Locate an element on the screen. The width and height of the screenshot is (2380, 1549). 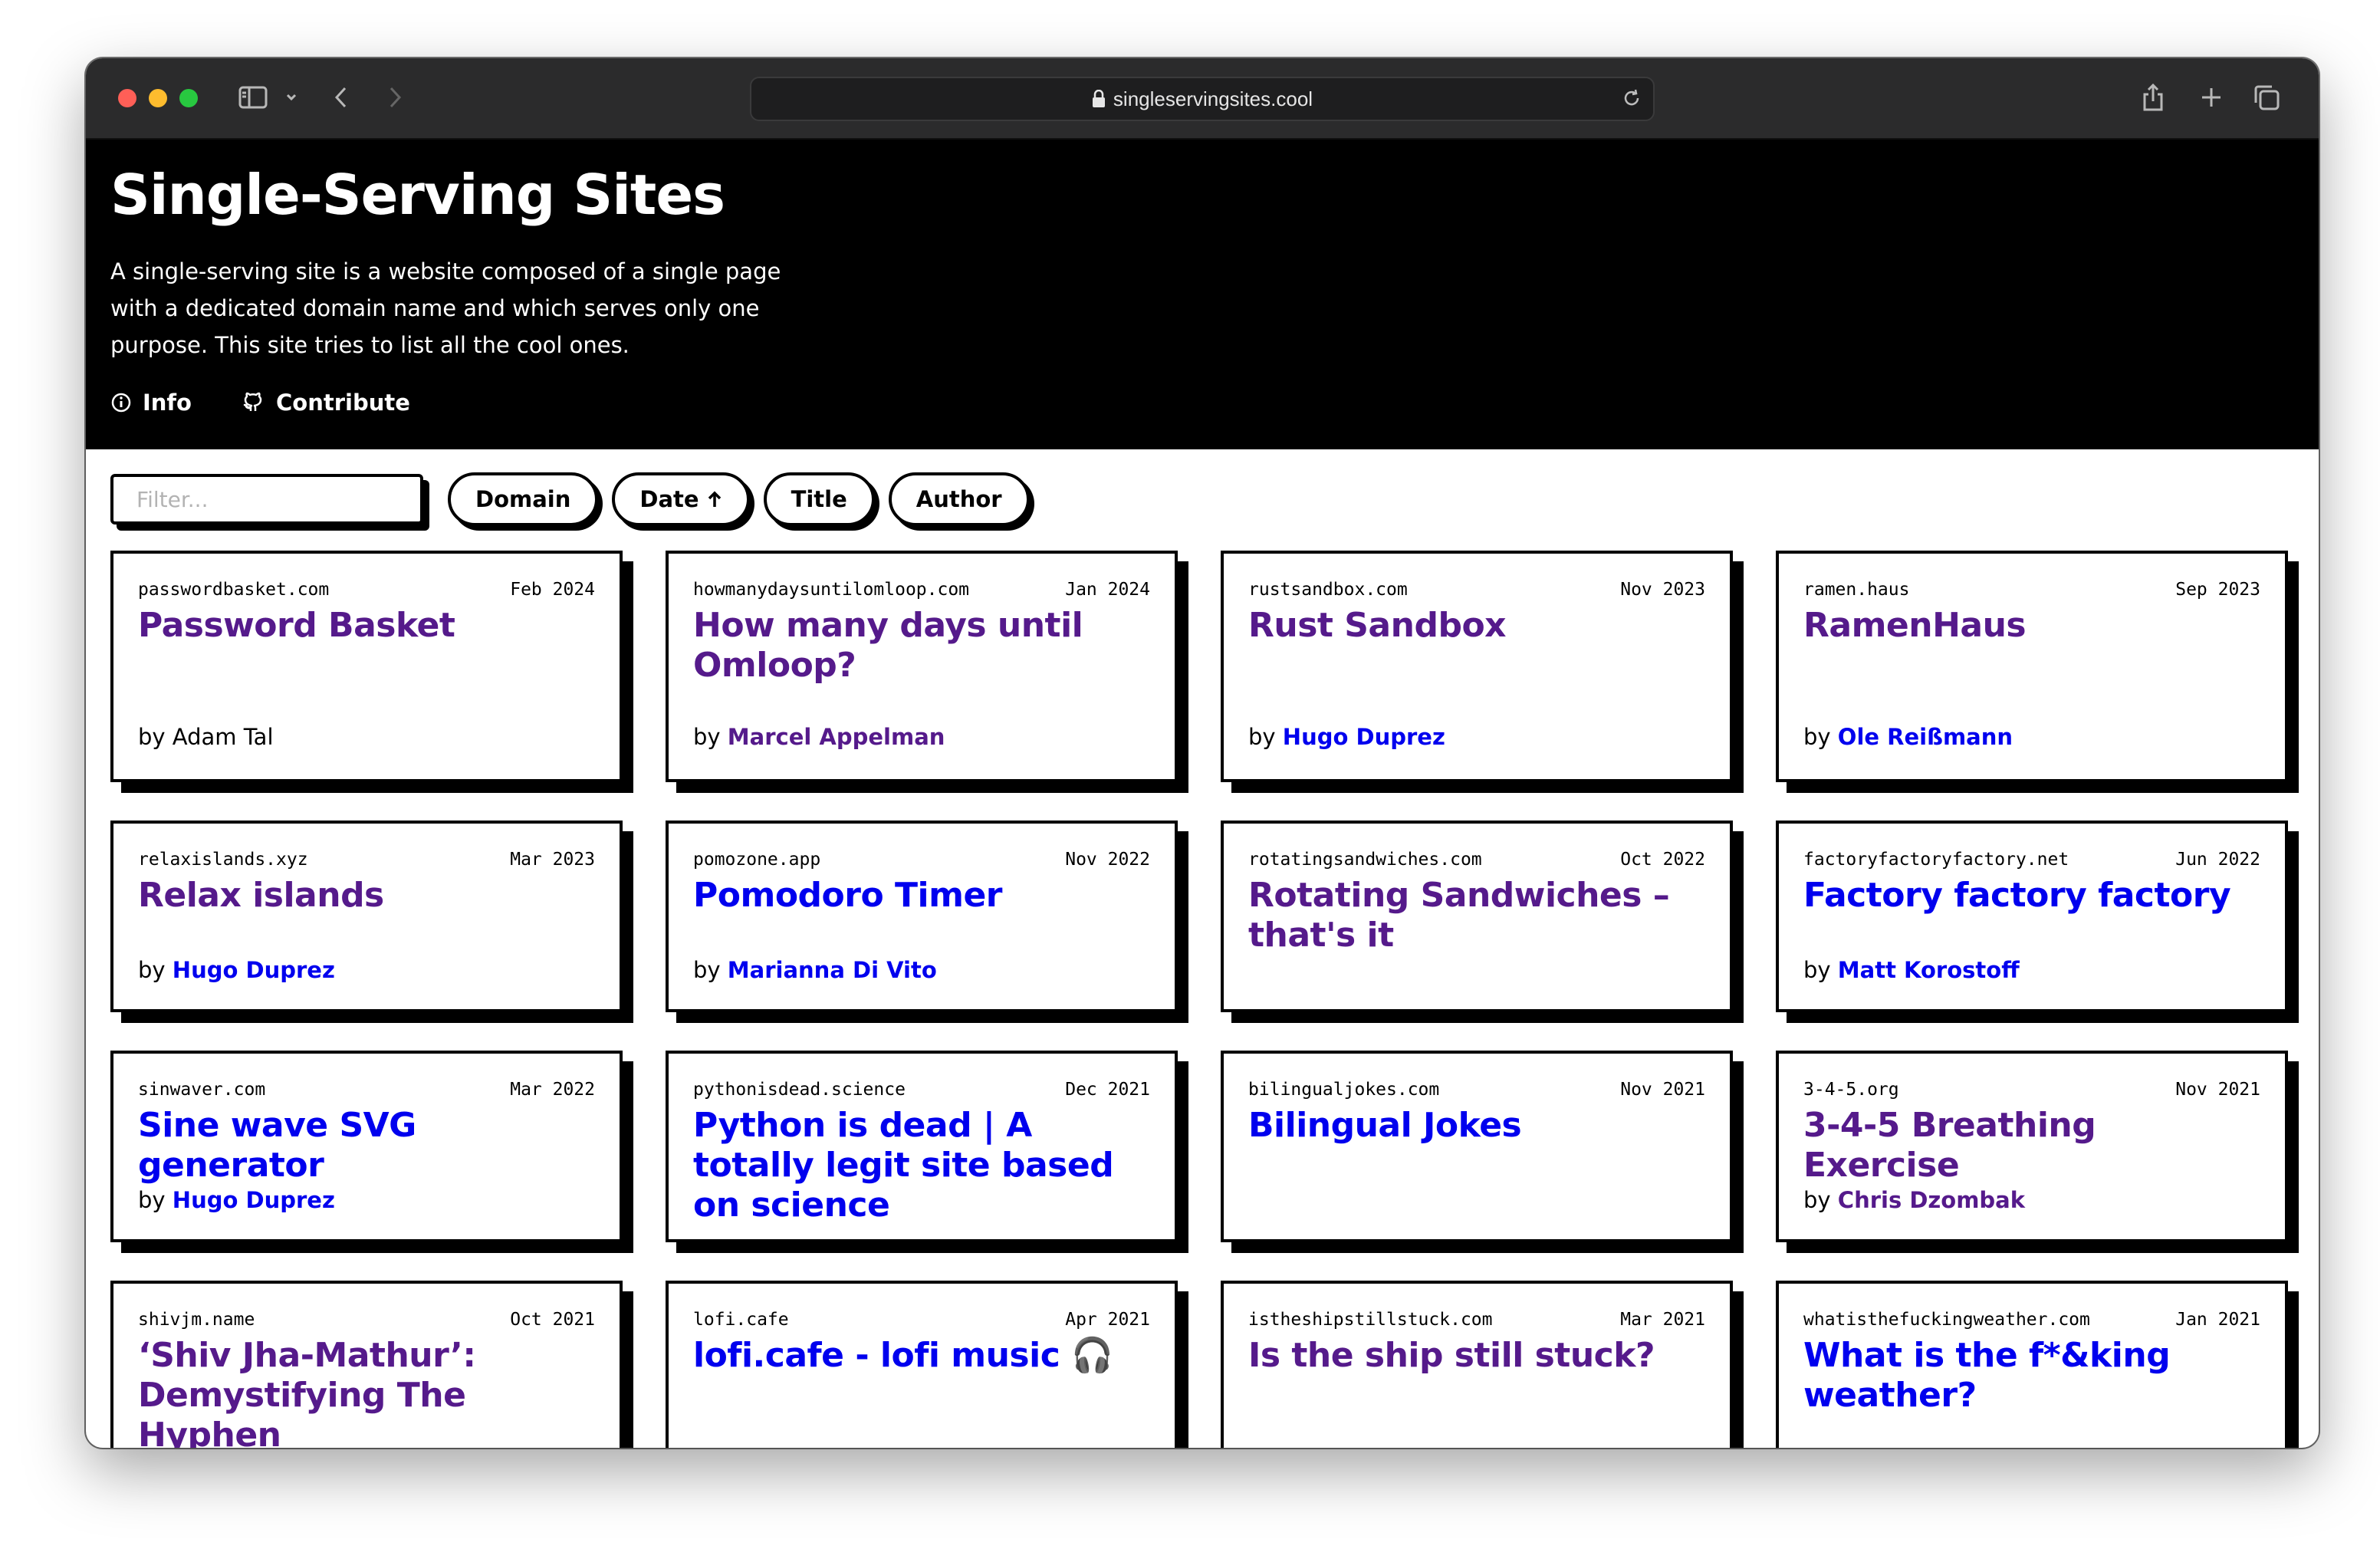
card-title: Rust Sandbox is located at coordinates (1477, 626).